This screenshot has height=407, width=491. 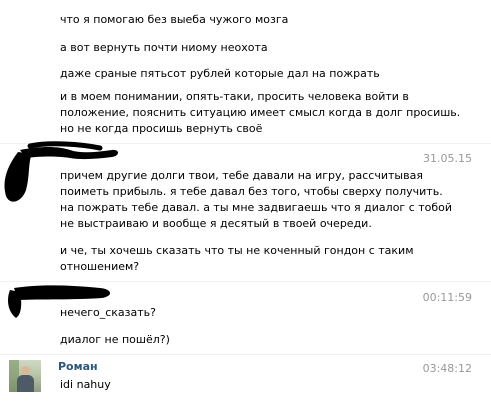 I want to click on message-divider, so click(x=245, y=354).